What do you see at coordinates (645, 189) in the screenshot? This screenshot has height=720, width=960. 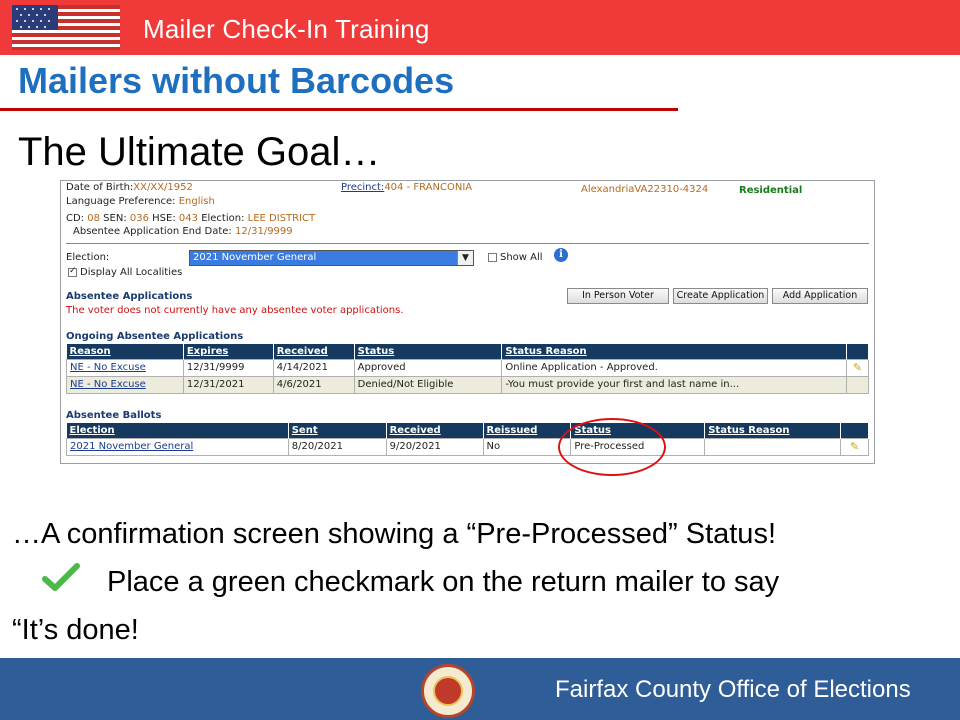 I see `address: AlexandriaVA22310-4324` at bounding box center [645, 189].